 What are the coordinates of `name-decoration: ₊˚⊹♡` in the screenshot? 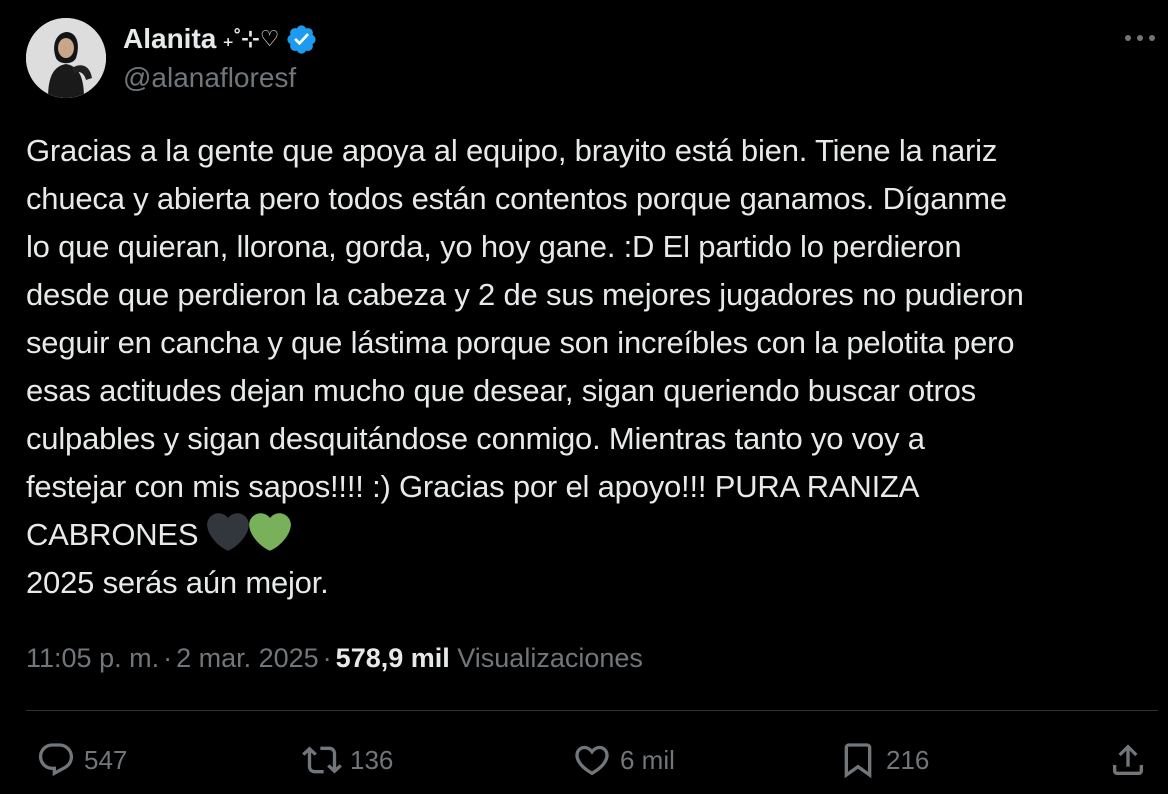 It's located at (251, 38).